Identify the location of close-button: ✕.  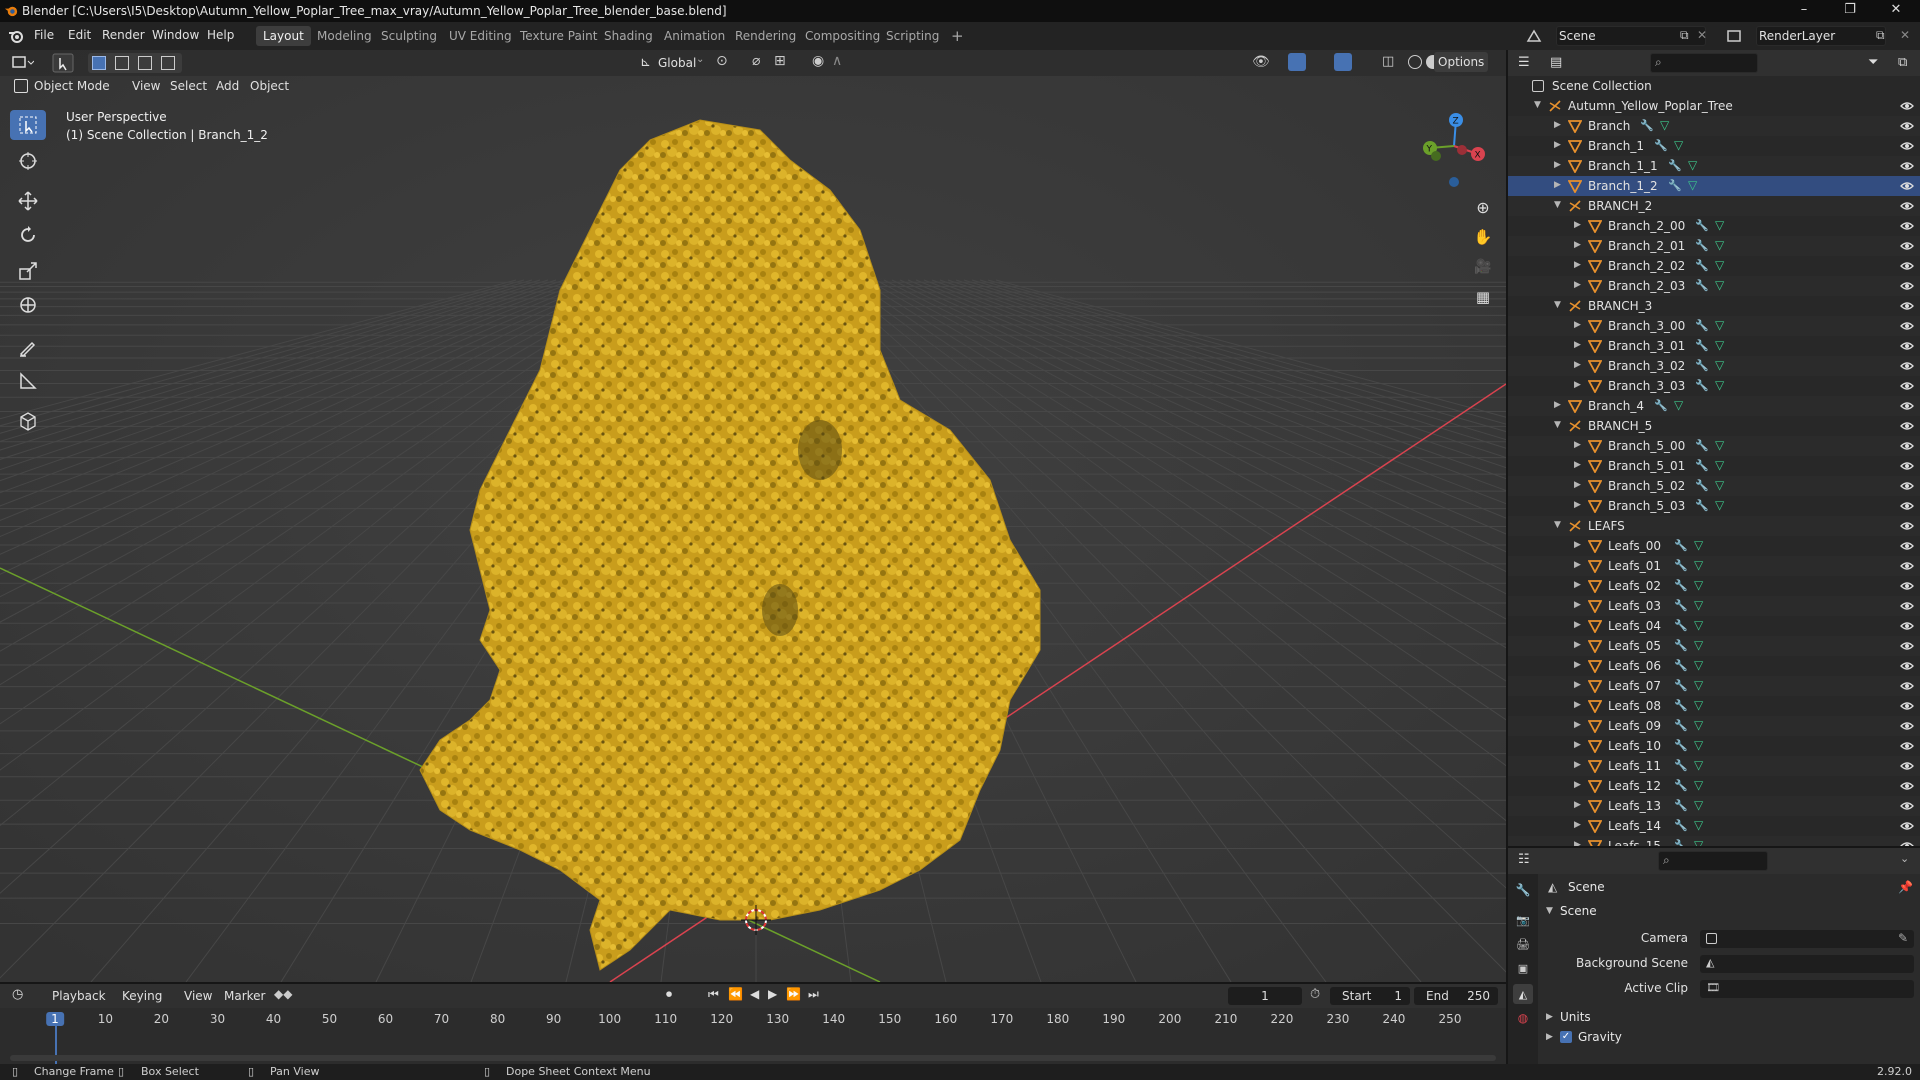
(1896, 11).